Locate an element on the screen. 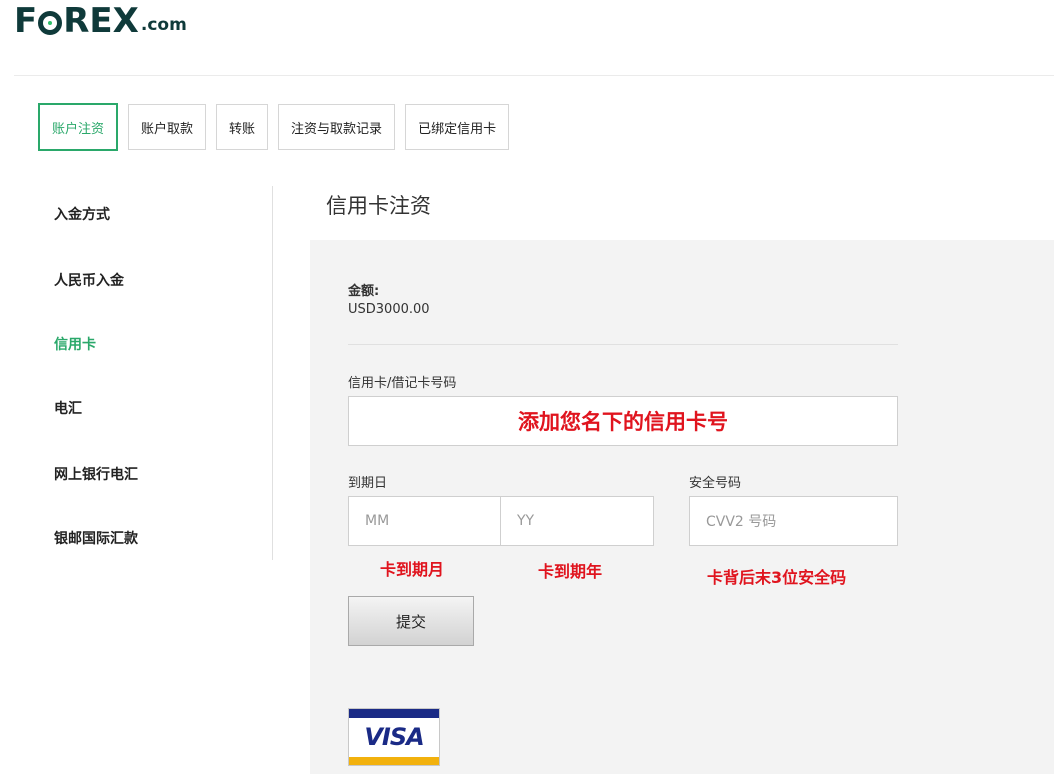 This screenshot has height=774, width=1054. amount-value: USD3000.00 is located at coordinates (389, 309).